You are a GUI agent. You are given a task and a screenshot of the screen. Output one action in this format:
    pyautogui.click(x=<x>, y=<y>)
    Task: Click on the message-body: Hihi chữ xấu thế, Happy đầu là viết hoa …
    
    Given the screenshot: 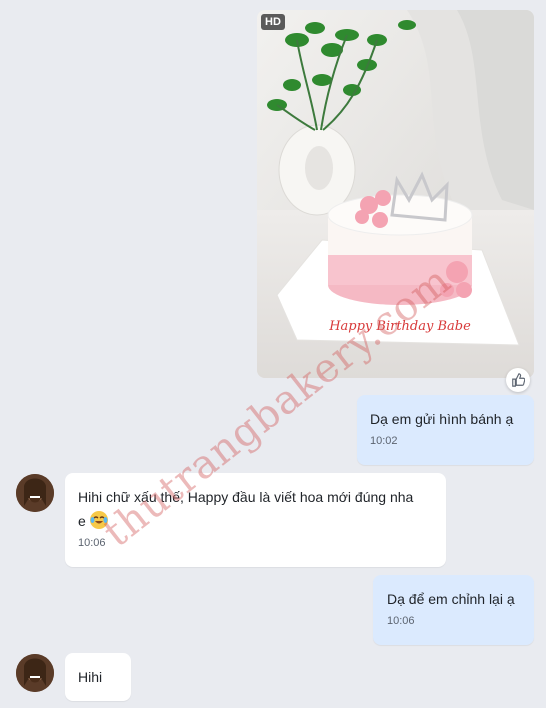 What is the action you would take?
    pyautogui.click(x=248, y=509)
    